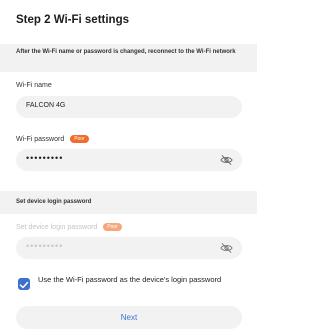  What do you see at coordinates (45, 158) in the screenshot?
I see `wifi-password-value: •••••••••` at bounding box center [45, 158].